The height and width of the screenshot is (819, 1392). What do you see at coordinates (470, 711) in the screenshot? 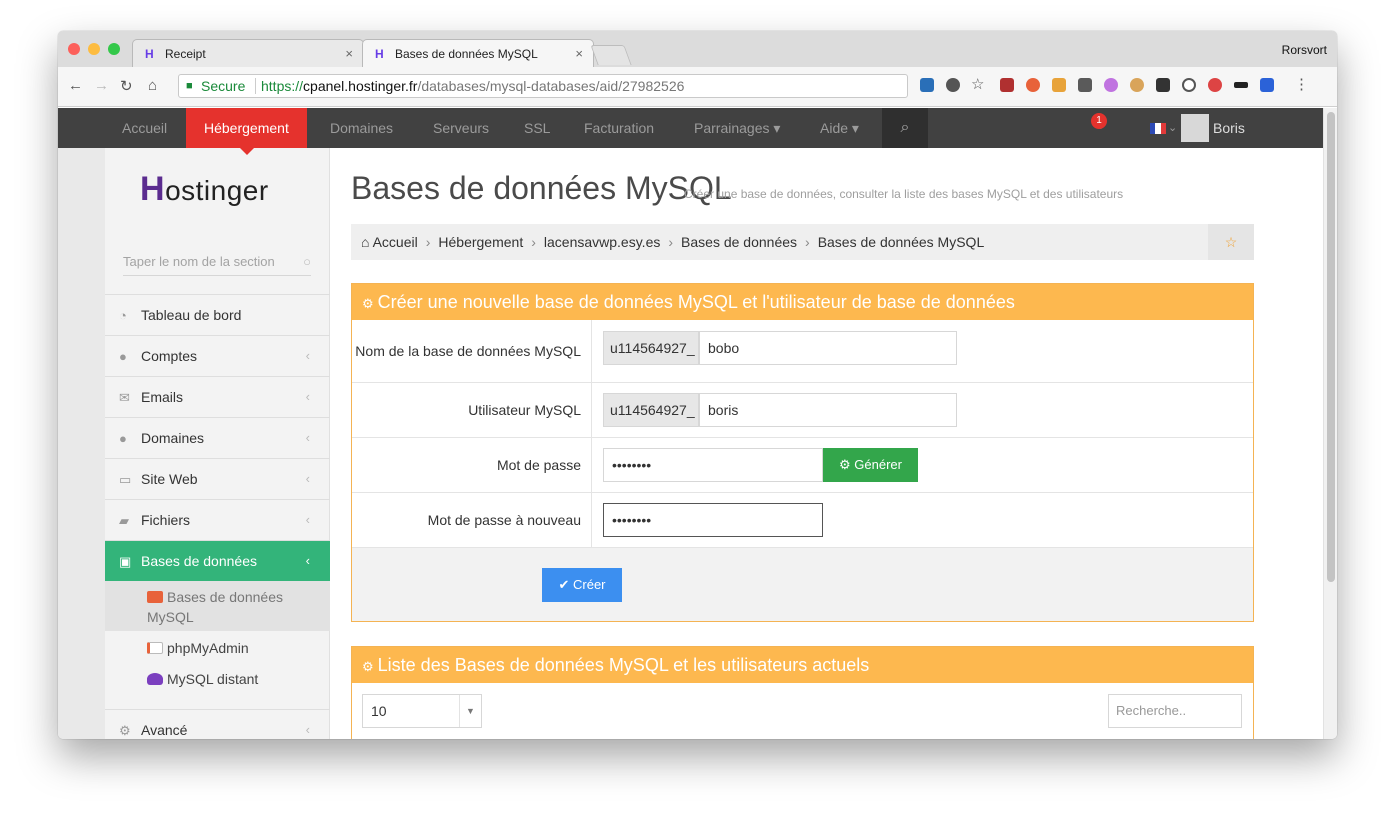
I see `caret-down-icon: ▼` at bounding box center [470, 711].